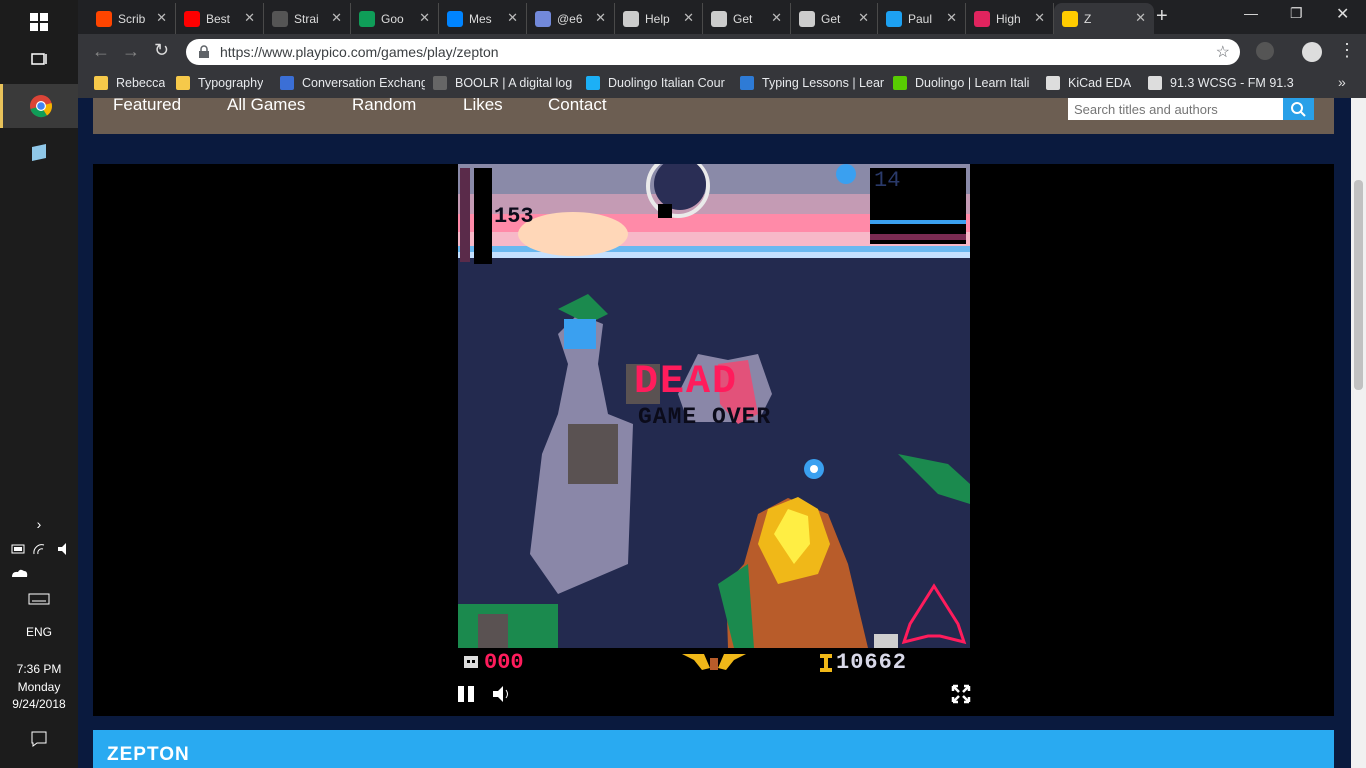  I want to click on skull-icon, so click(471, 662).